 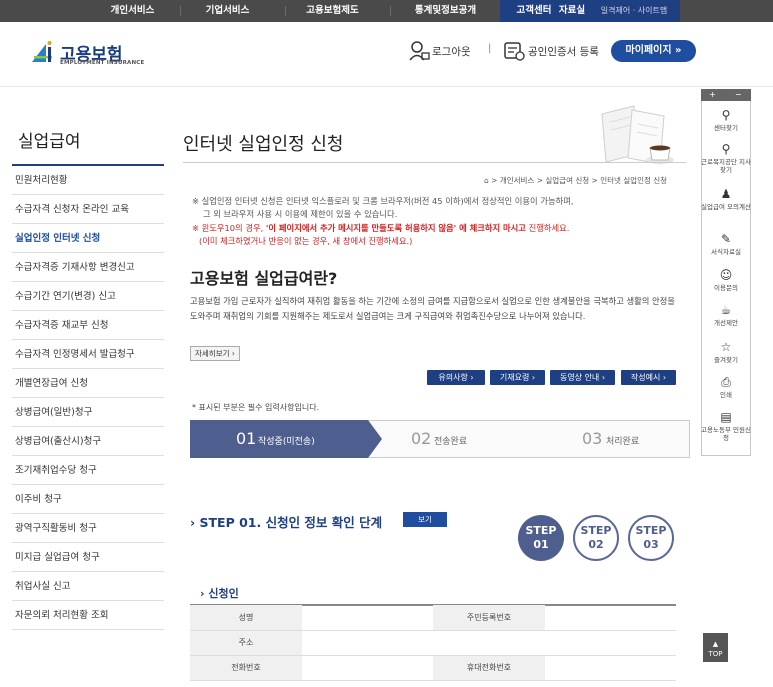 What do you see at coordinates (726, 417) in the screenshot?
I see `document-icon: ▤` at bounding box center [726, 417].